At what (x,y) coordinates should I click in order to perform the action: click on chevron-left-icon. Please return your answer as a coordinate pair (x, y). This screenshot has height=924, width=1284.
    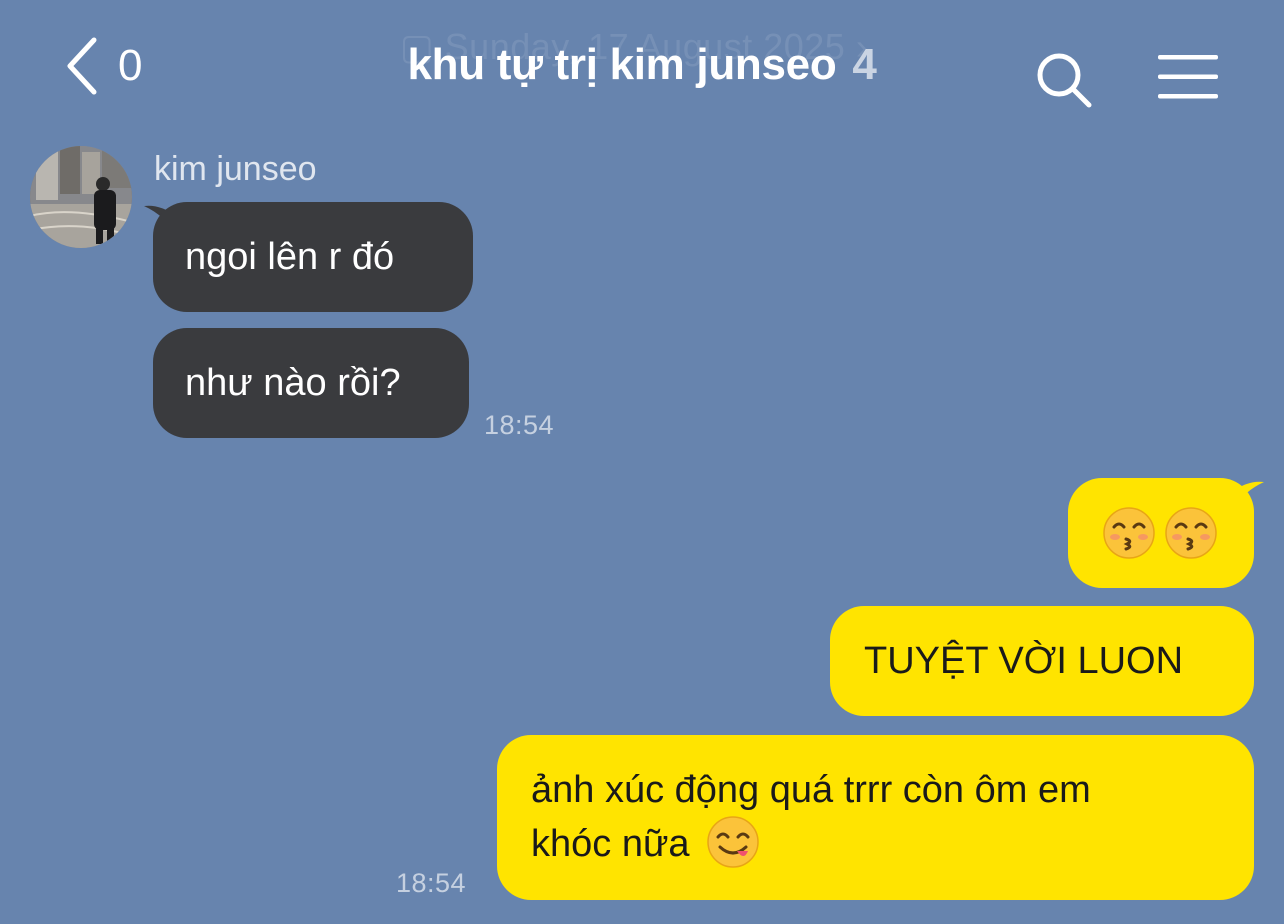
    Looking at the image, I should click on (82, 66).